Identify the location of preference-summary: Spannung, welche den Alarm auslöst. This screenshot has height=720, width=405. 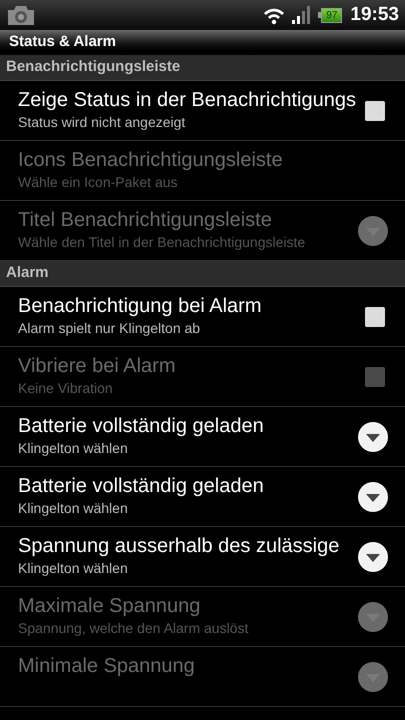
(133, 628).